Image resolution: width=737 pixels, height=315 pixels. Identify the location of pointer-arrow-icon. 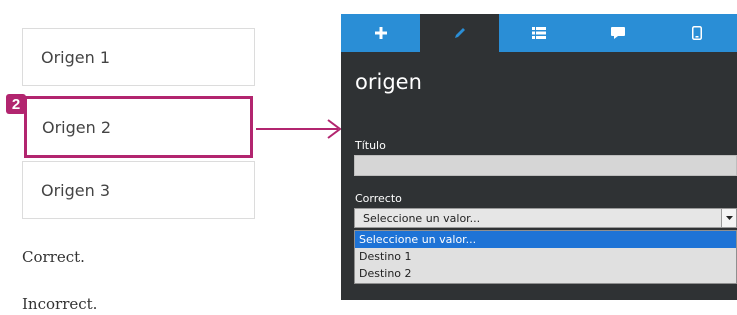
(299, 129).